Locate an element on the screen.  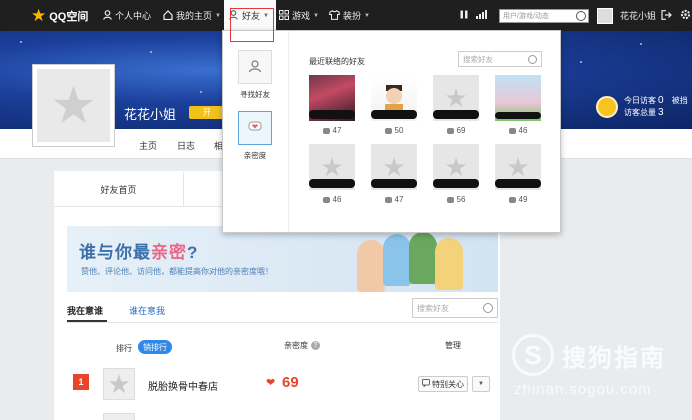
ad-title: 谁与你最亲密? is located at coordinates (138, 250).